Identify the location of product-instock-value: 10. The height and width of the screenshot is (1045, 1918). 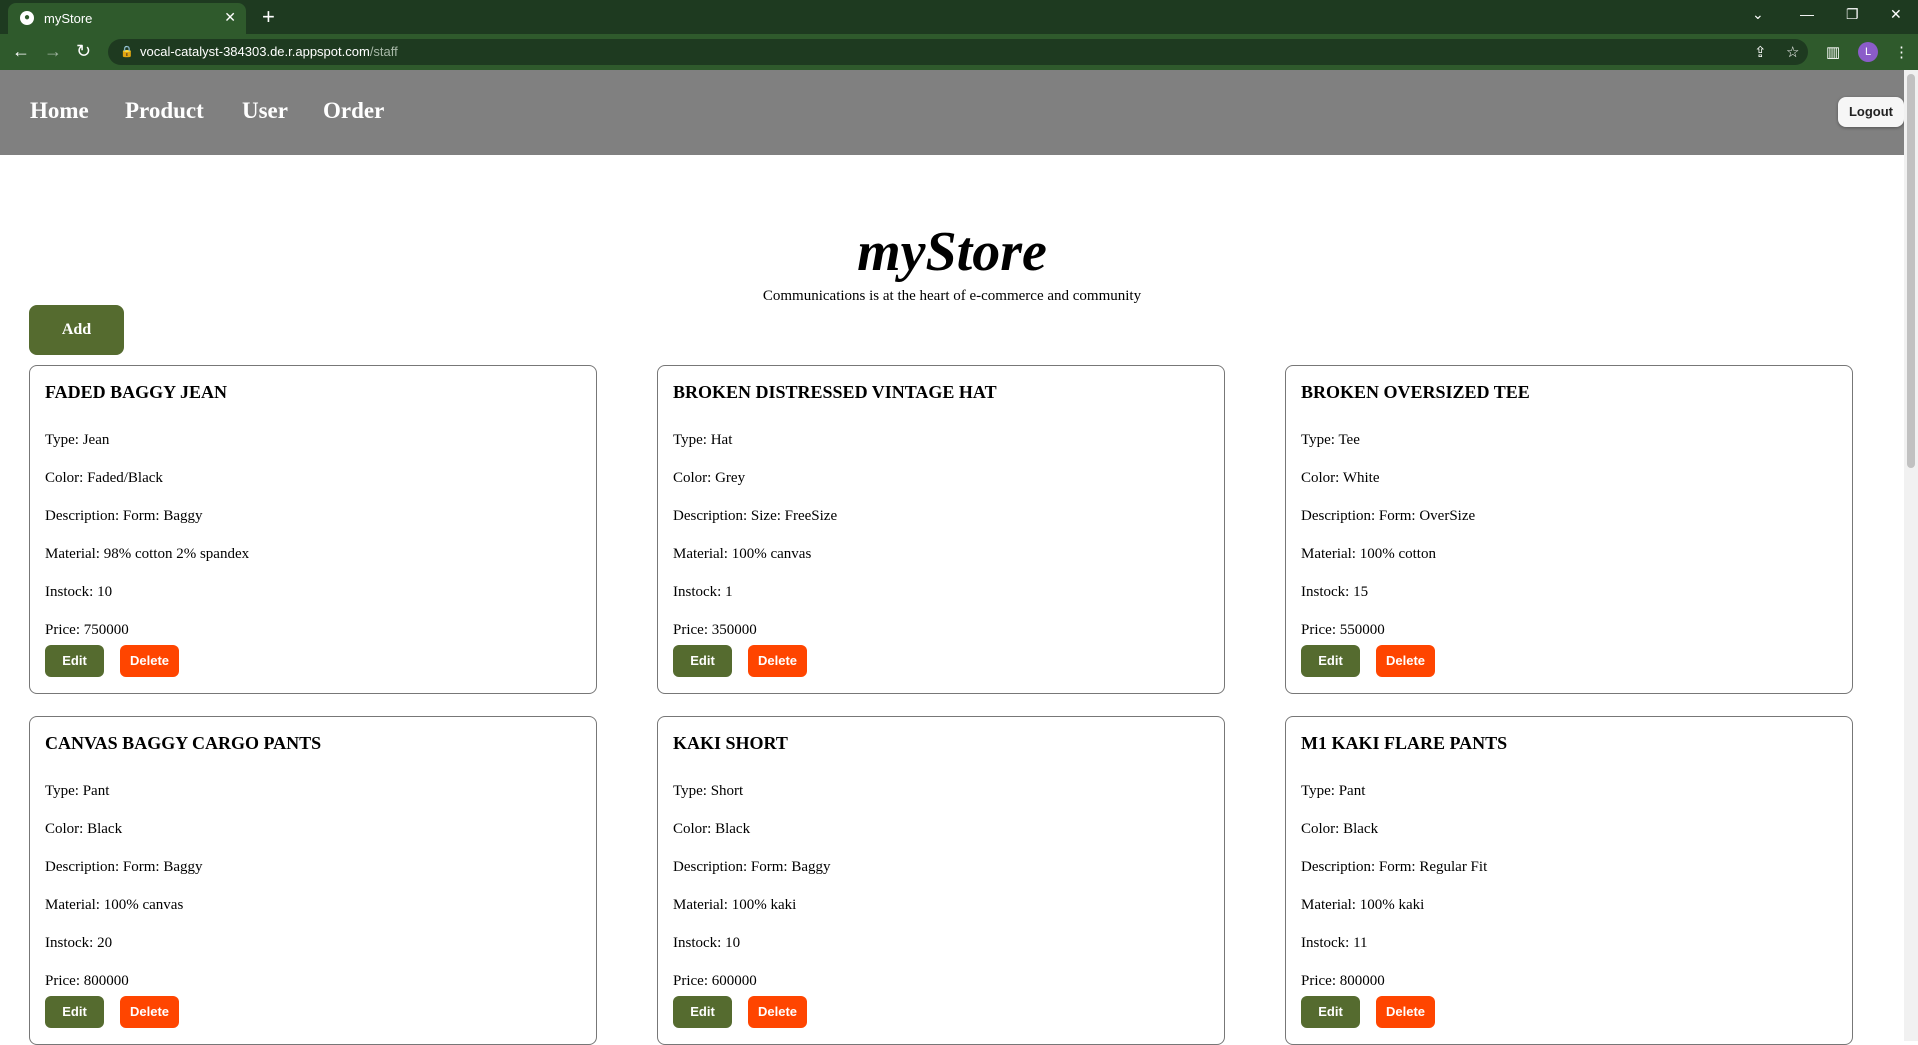
(105, 592).